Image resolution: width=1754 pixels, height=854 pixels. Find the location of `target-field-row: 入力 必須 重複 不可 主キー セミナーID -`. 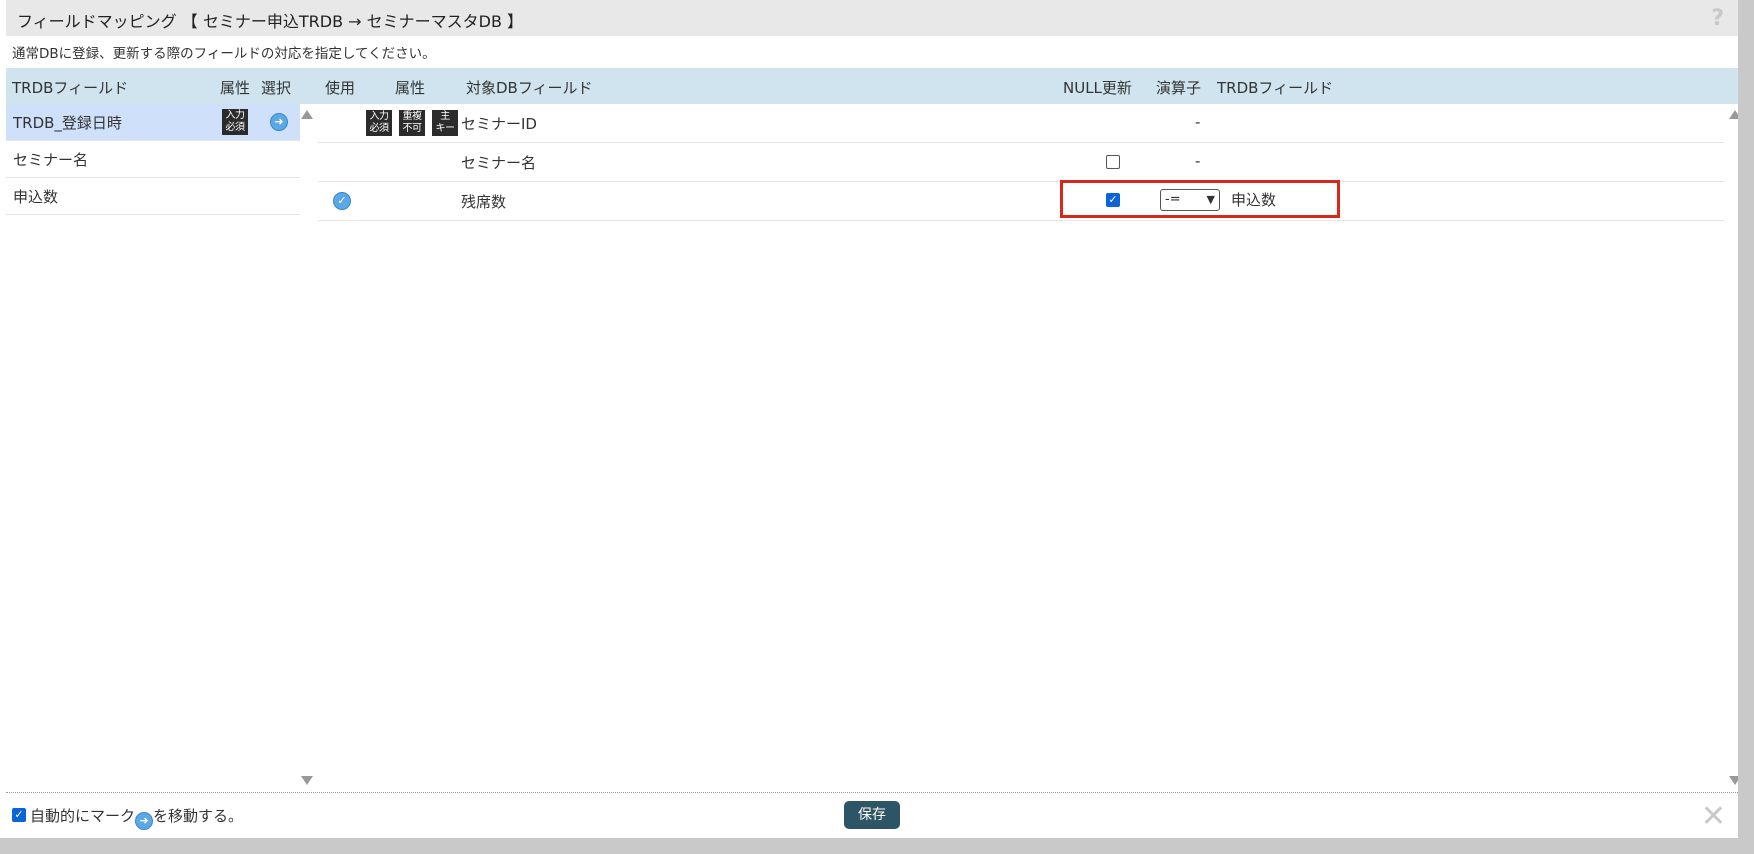

target-field-row: 入力 必須 重複 不可 主キー セミナーID - is located at coordinates (1021, 123).